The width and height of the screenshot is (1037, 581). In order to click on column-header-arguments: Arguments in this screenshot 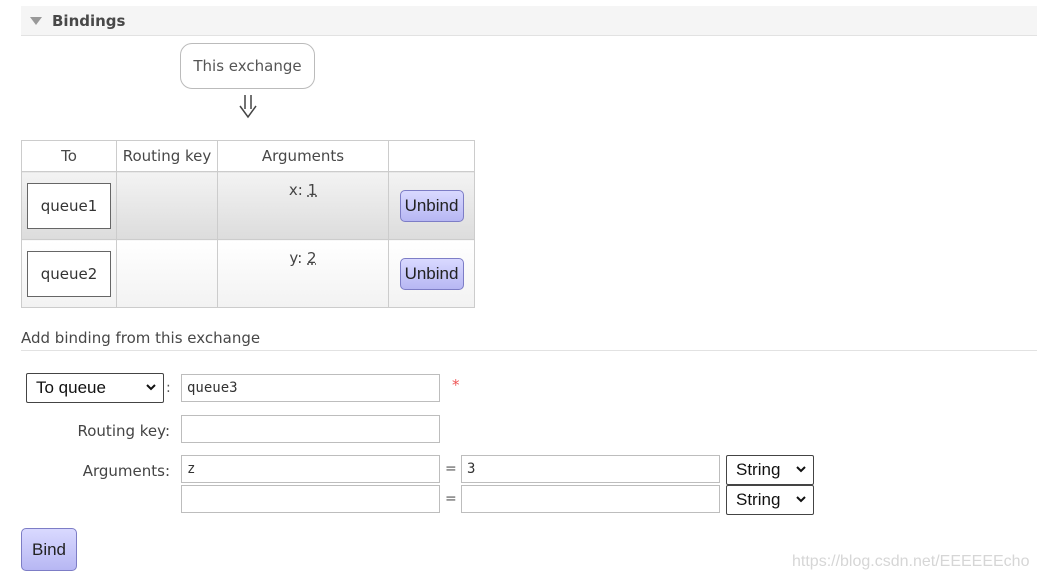, I will do `click(303, 156)`.